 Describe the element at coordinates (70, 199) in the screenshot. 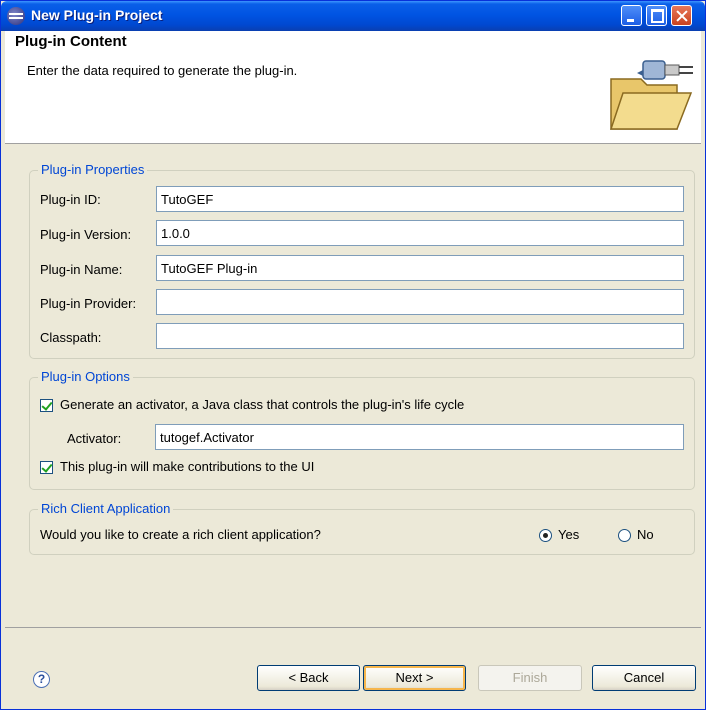

I see `plugin-id-label: Plug-in ID:` at that location.